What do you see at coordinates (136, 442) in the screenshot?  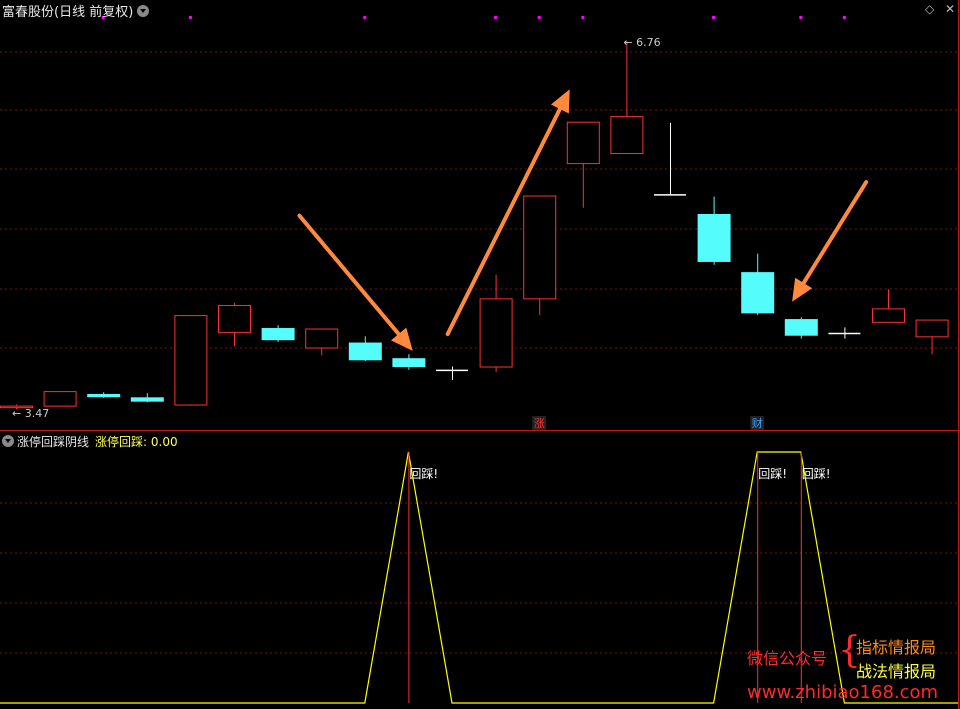 I see `indicator-value: 涨停回踩: 0.00` at bounding box center [136, 442].